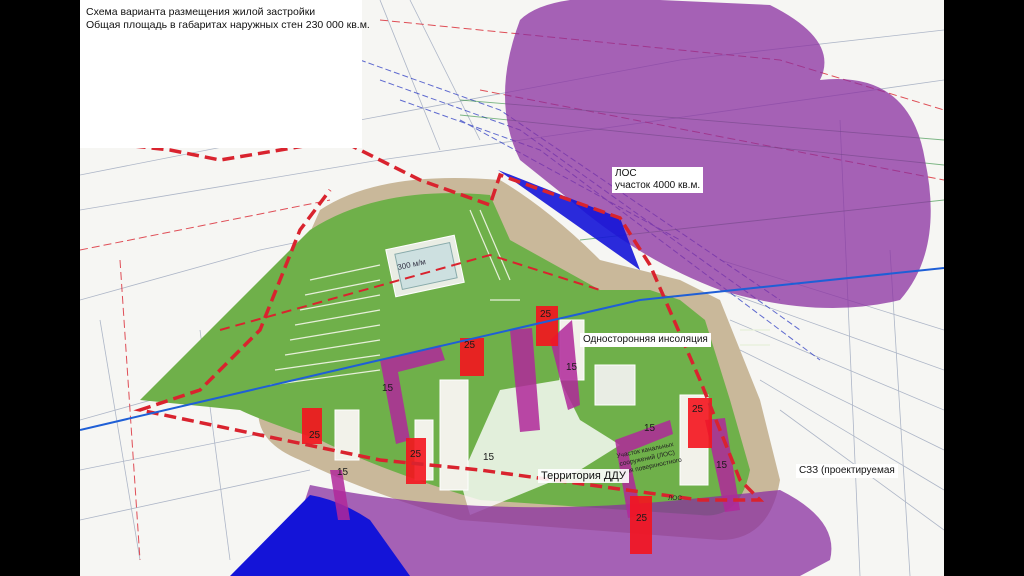  Describe the element at coordinates (847, 471) in the screenshot. I see `szz-label: СЗЗ (проектируемая` at that location.